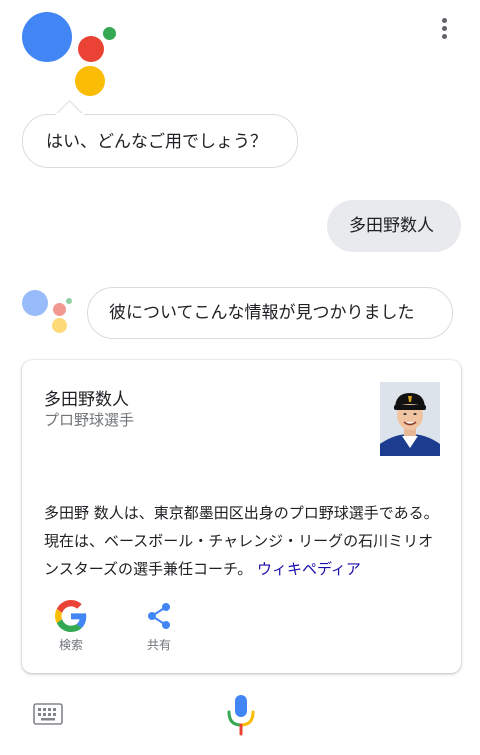 The image size is (480, 755). I want to click on card-title: 多田野数人, so click(86, 400).